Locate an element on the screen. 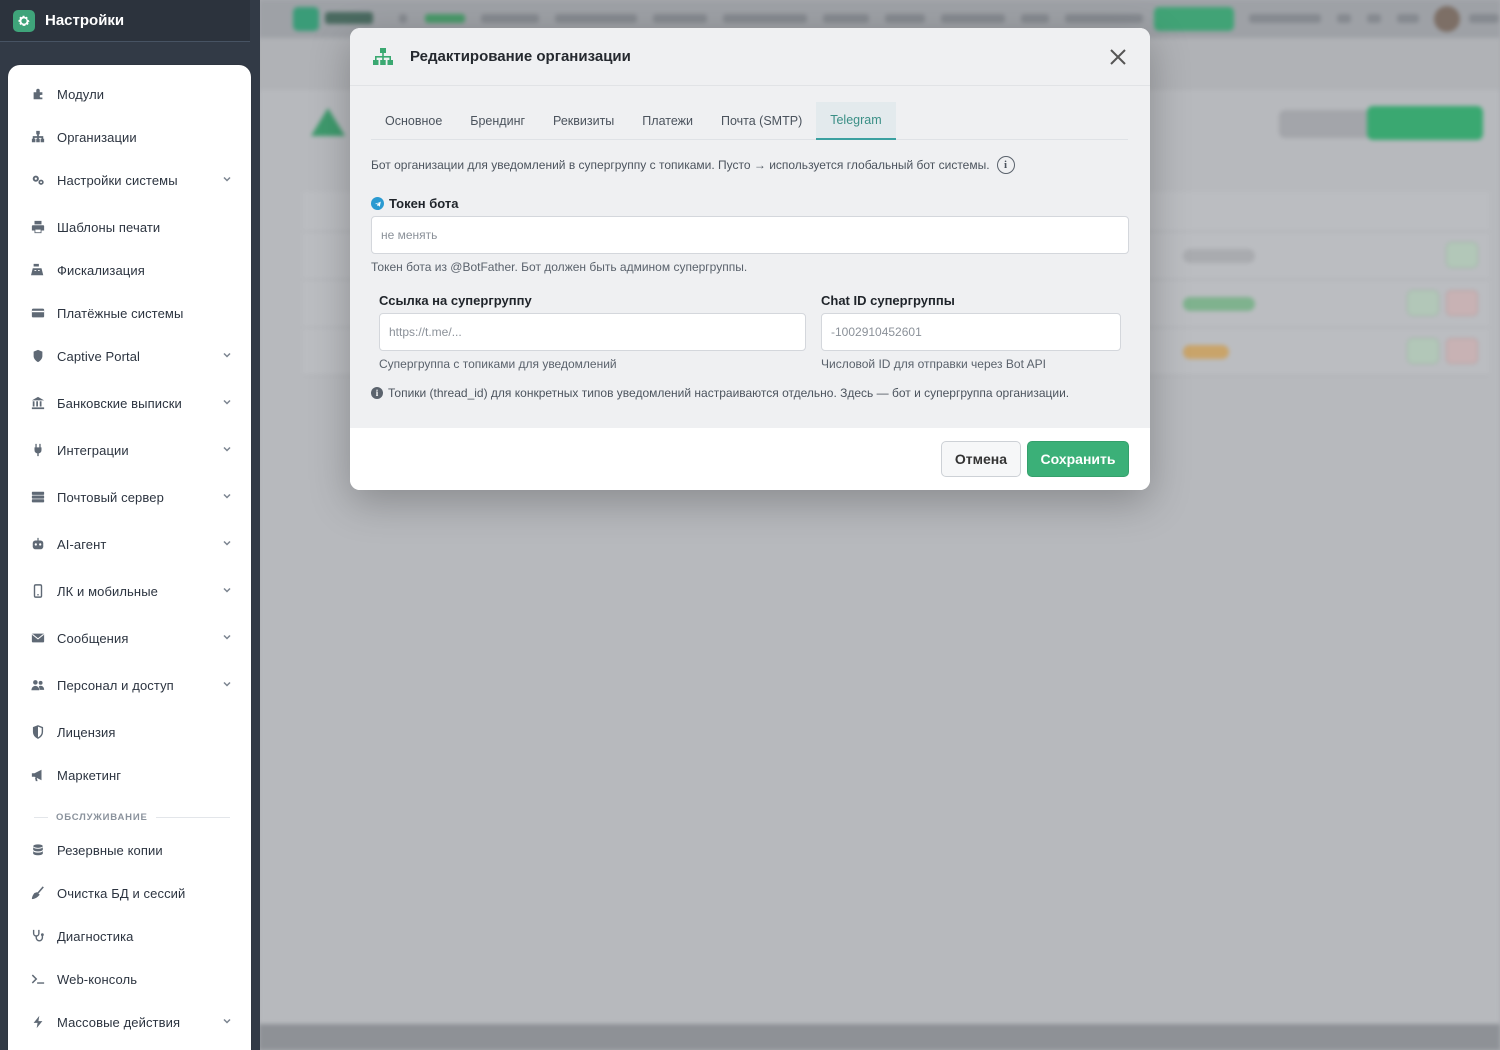 This screenshot has height=1050, width=1500. database-icon is located at coordinates (38, 850).